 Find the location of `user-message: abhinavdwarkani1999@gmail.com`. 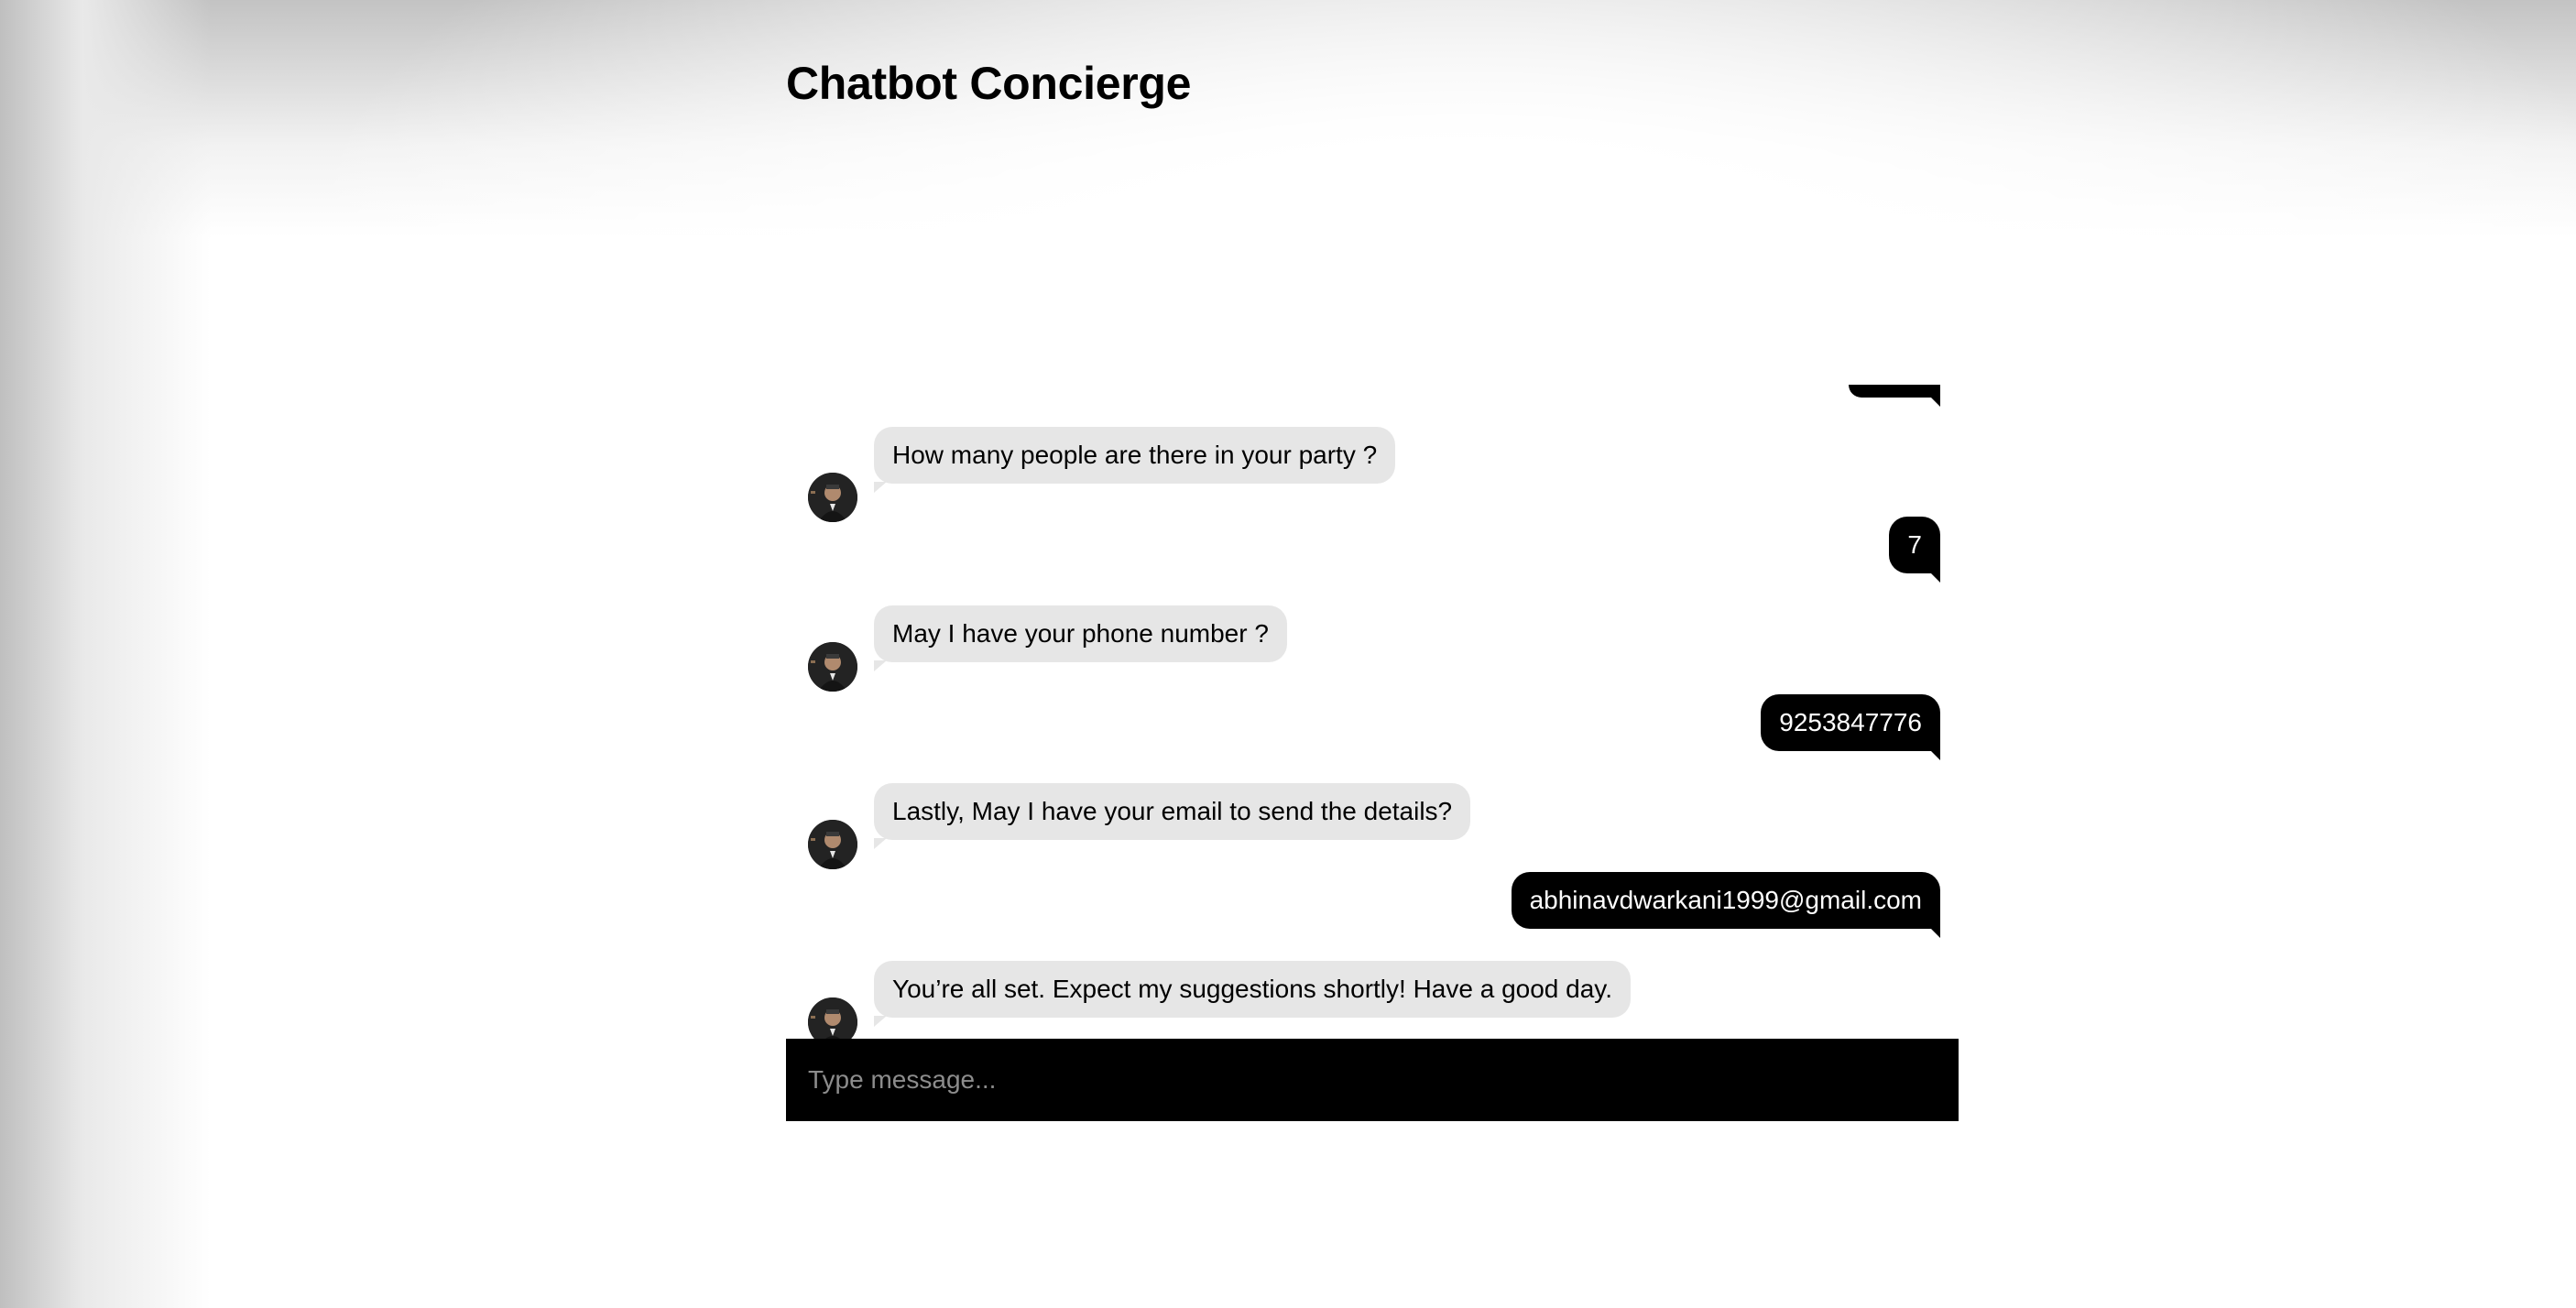

user-message: abhinavdwarkani1999@gmail.com is located at coordinates (1726, 905).